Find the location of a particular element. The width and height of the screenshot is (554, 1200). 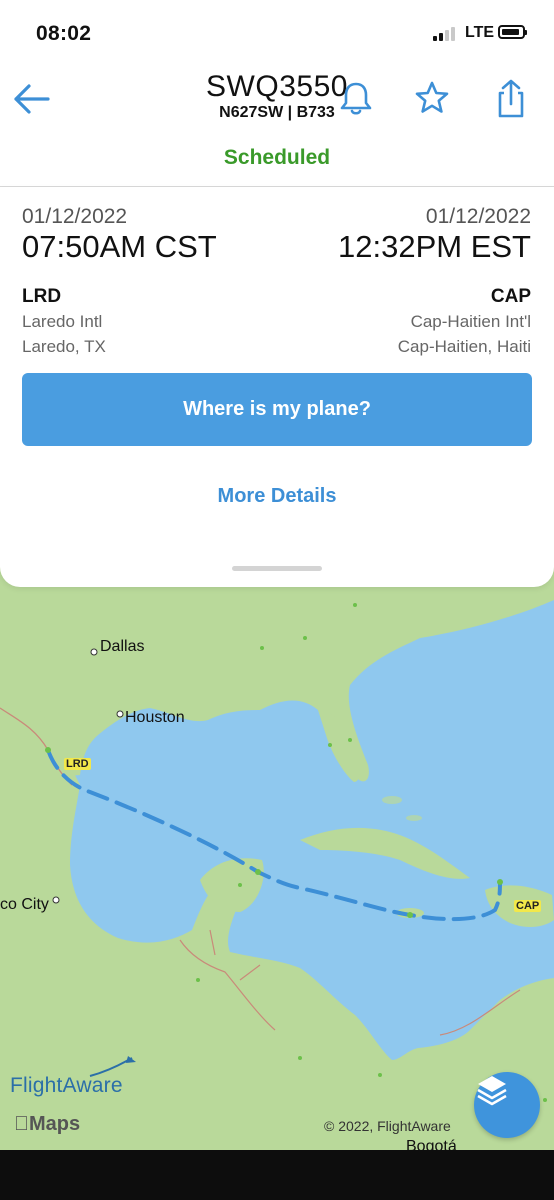

map-copyright: © 2022, FlightAware is located at coordinates (387, 1126).